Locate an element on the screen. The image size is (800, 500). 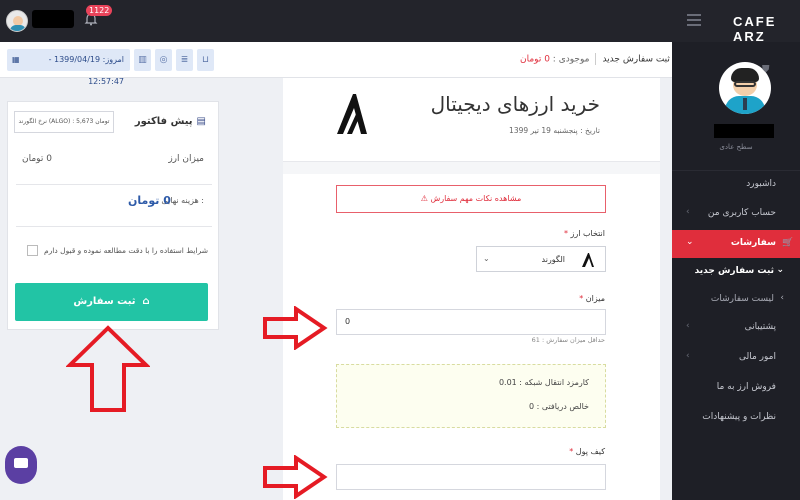
top-bar: 1122 CAFE ARZ is located at coordinates (400, 22).